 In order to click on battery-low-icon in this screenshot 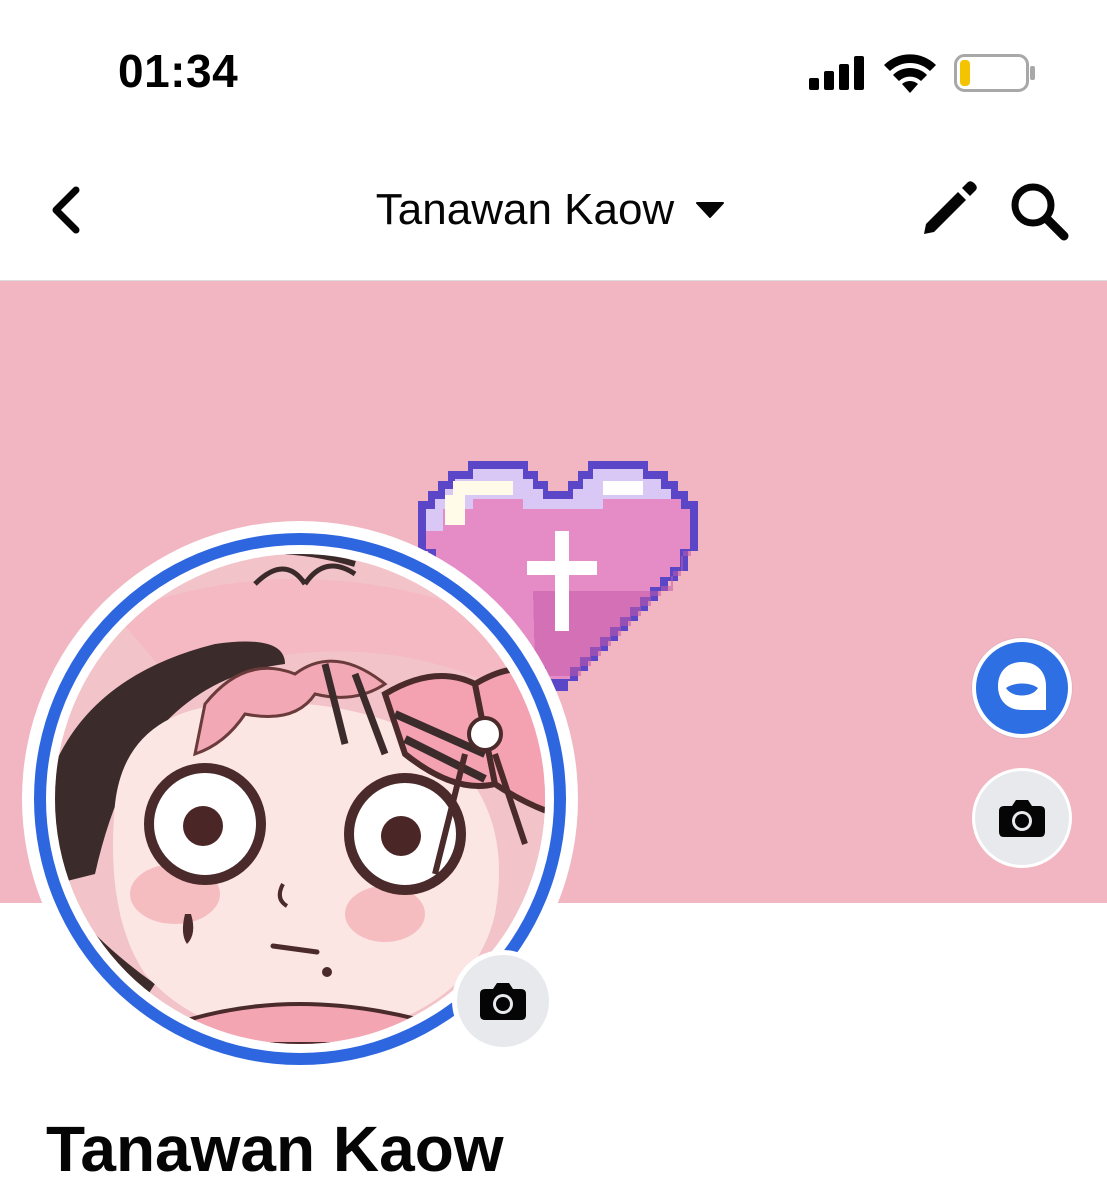, I will do `click(994, 73)`.